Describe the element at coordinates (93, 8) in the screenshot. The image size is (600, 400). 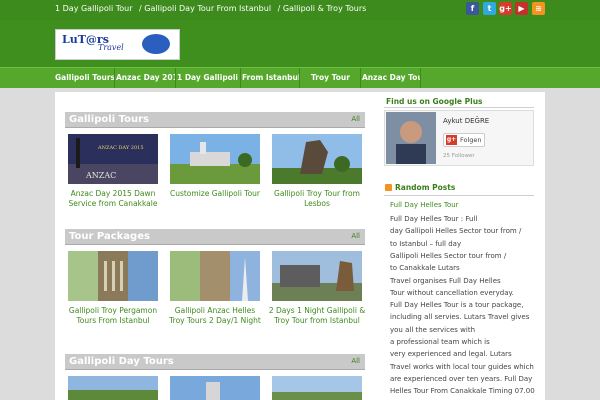
I see `top-link-1: 1 Day Gallipoli Tour` at that location.